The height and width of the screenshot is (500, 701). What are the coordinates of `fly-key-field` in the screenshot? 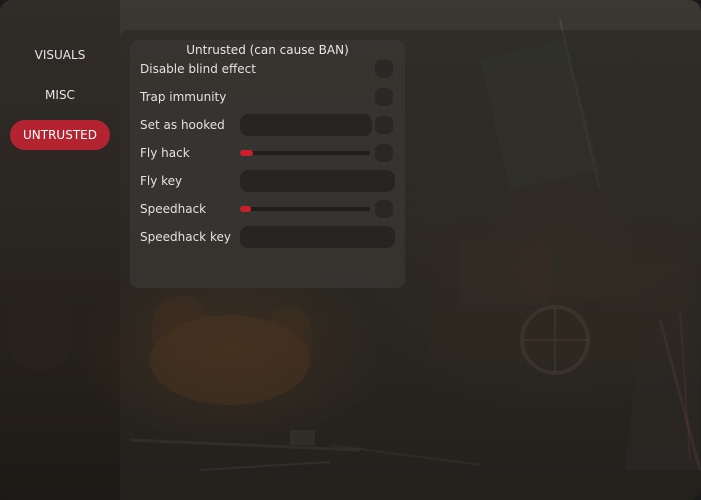 It's located at (317, 181).